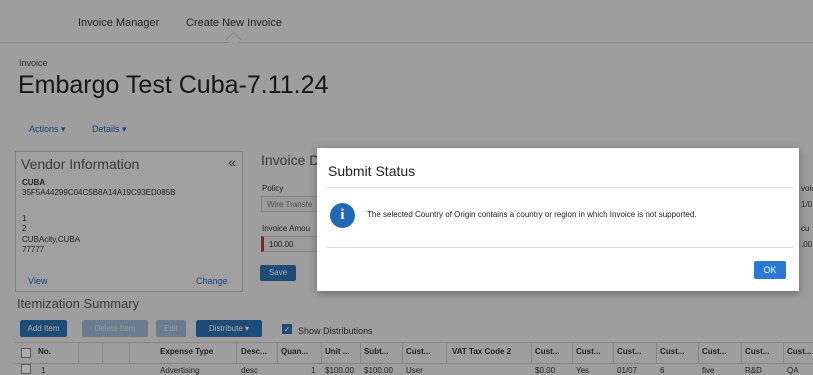  I want to click on info-icon: i, so click(342, 215).